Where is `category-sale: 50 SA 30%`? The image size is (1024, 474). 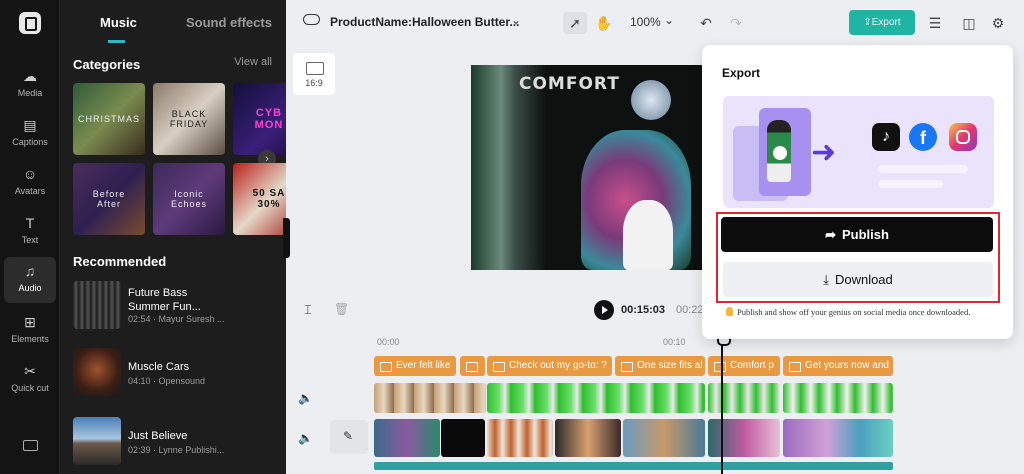 category-sale: 50 SA 30% is located at coordinates (259, 199).